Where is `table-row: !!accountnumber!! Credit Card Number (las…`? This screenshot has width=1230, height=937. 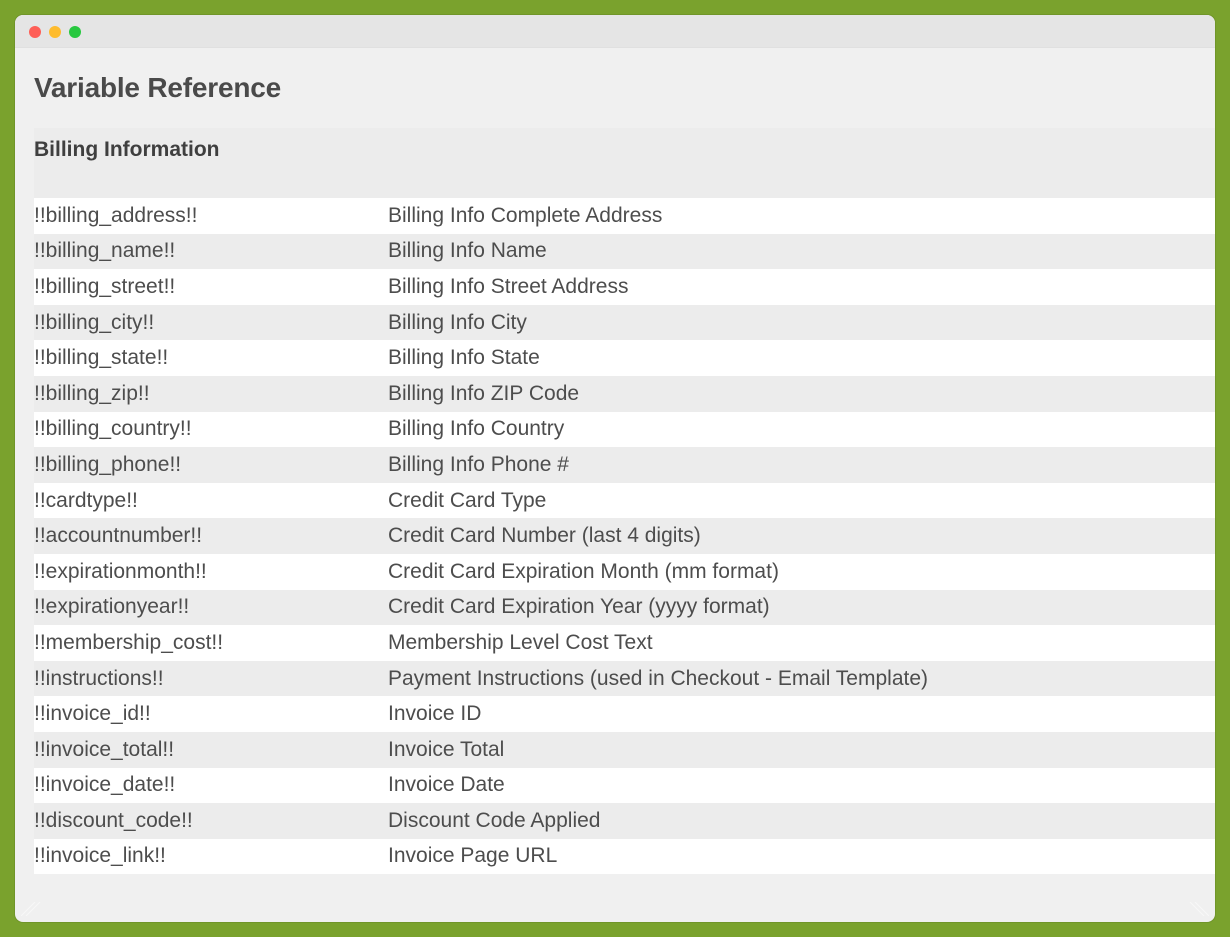 table-row: !!accountnumber!! Credit Card Number (las… is located at coordinates (624, 536).